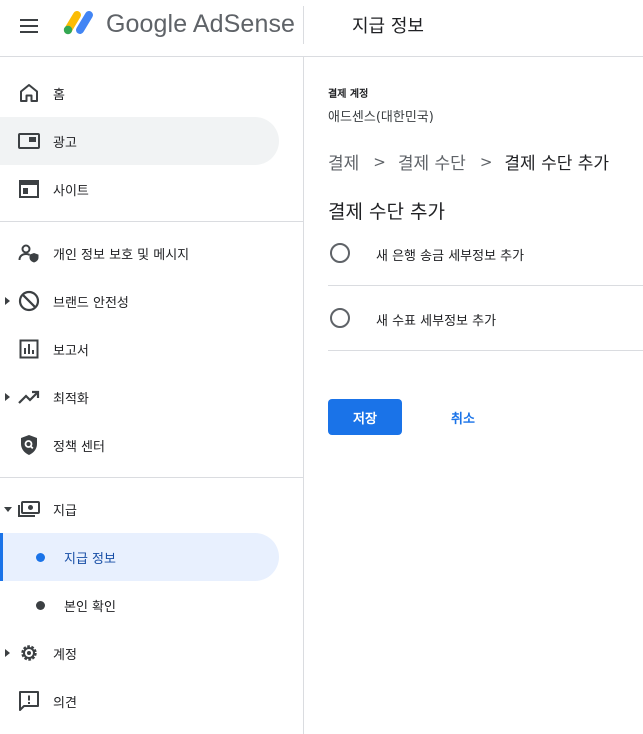 The width and height of the screenshot is (643, 734). What do you see at coordinates (139, 653) in the screenshot?
I see `sidebar-item-account: 계정` at bounding box center [139, 653].